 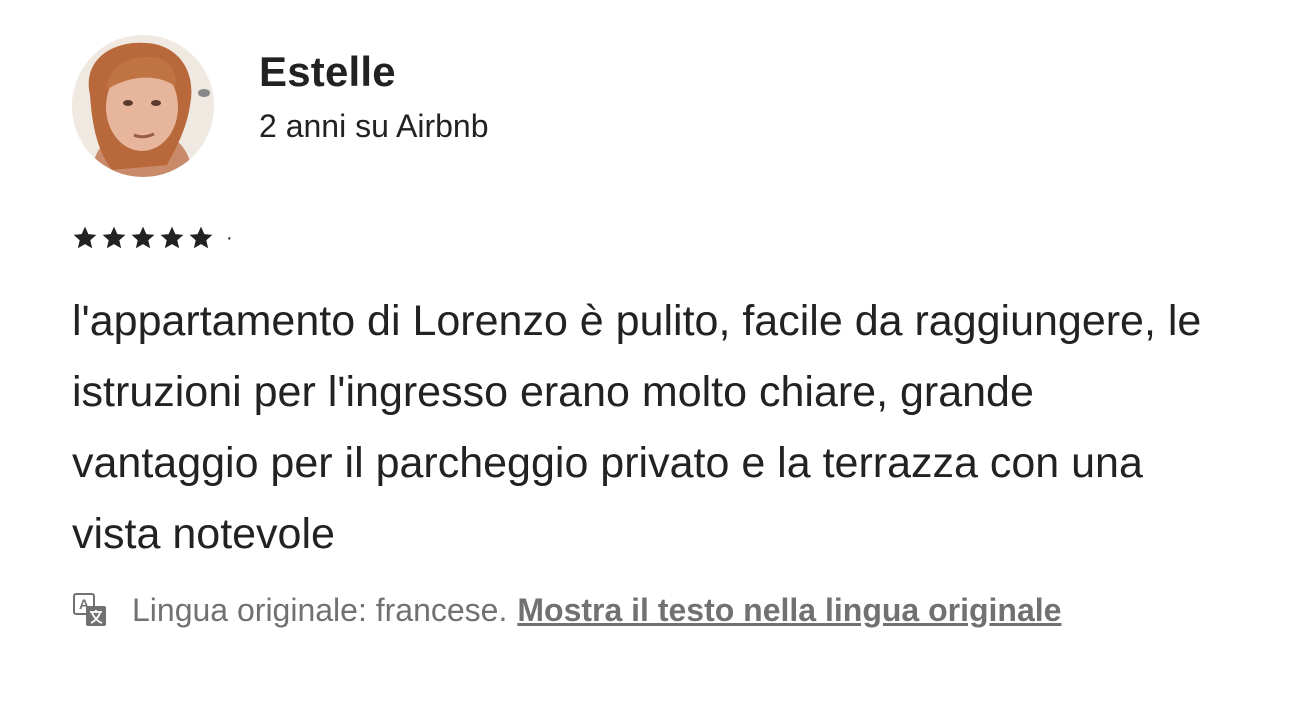 I want to click on rating-row: ·, so click(x=662, y=238).